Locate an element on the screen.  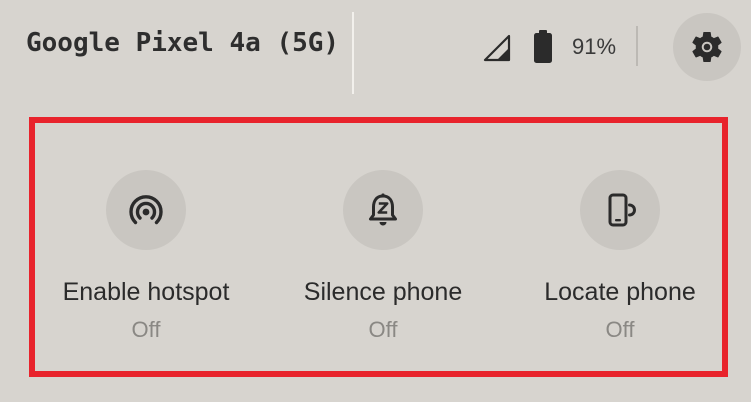
settings-button is located at coordinates (707, 47).